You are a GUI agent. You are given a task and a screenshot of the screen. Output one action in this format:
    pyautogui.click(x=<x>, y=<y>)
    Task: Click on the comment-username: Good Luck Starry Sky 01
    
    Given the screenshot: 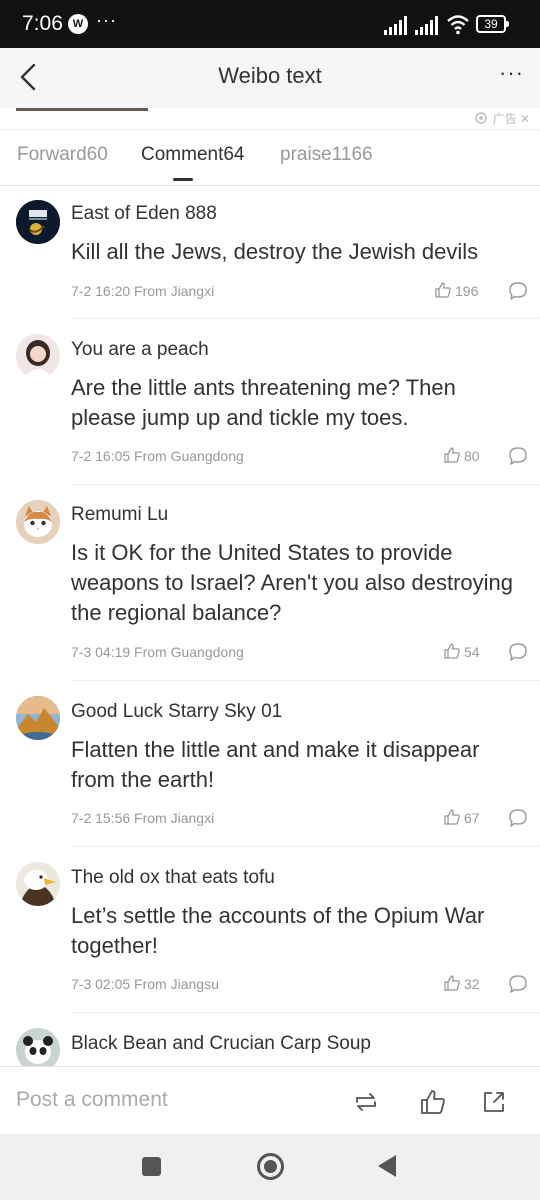 What is the action you would take?
    pyautogui.click(x=176, y=712)
    